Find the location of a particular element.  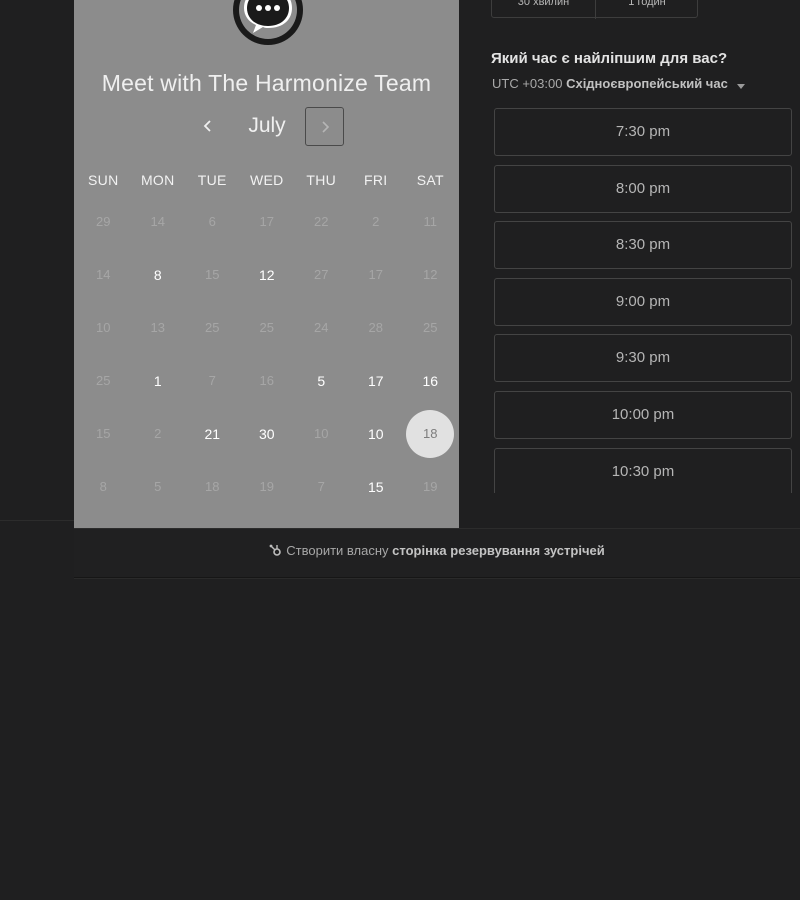

calendar-day-unavailable: 11 is located at coordinates (430, 222).